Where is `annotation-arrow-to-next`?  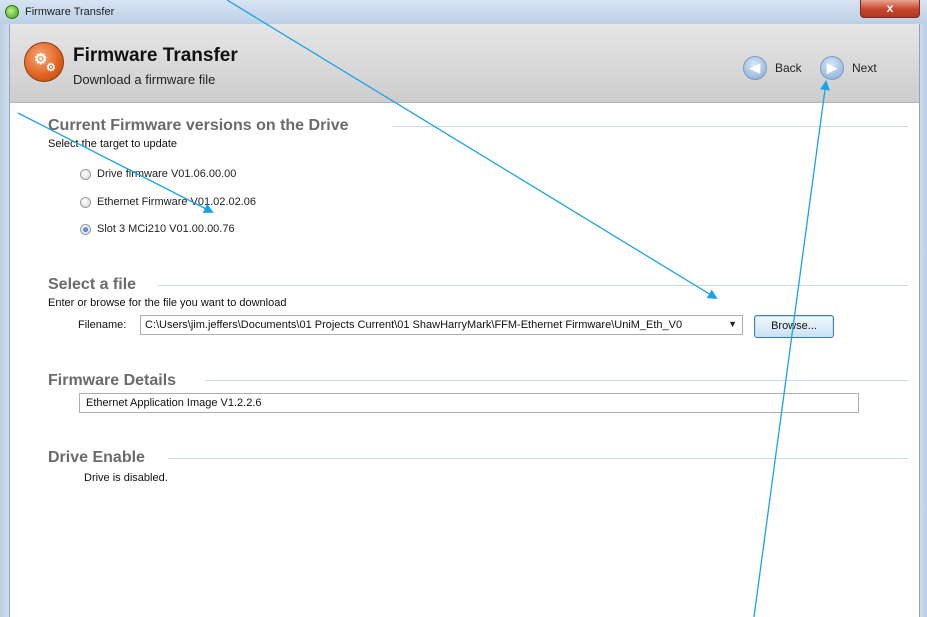
annotation-arrow-to-next is located at coordinates (791, 348).